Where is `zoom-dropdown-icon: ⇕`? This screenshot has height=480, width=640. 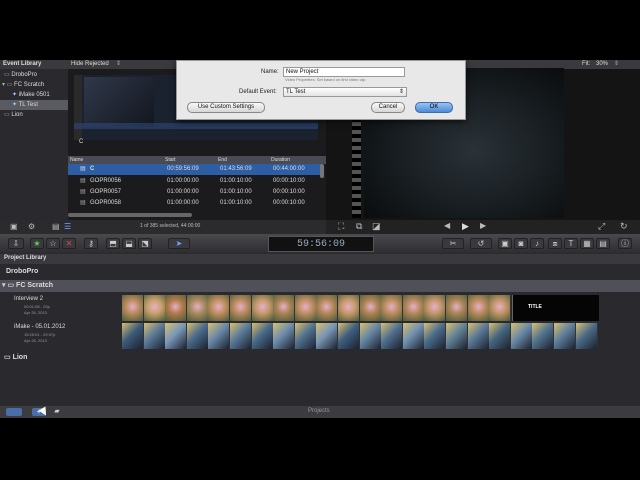
zoom-dropdown-icon: ⇕ is located at coordinates (616, 63).